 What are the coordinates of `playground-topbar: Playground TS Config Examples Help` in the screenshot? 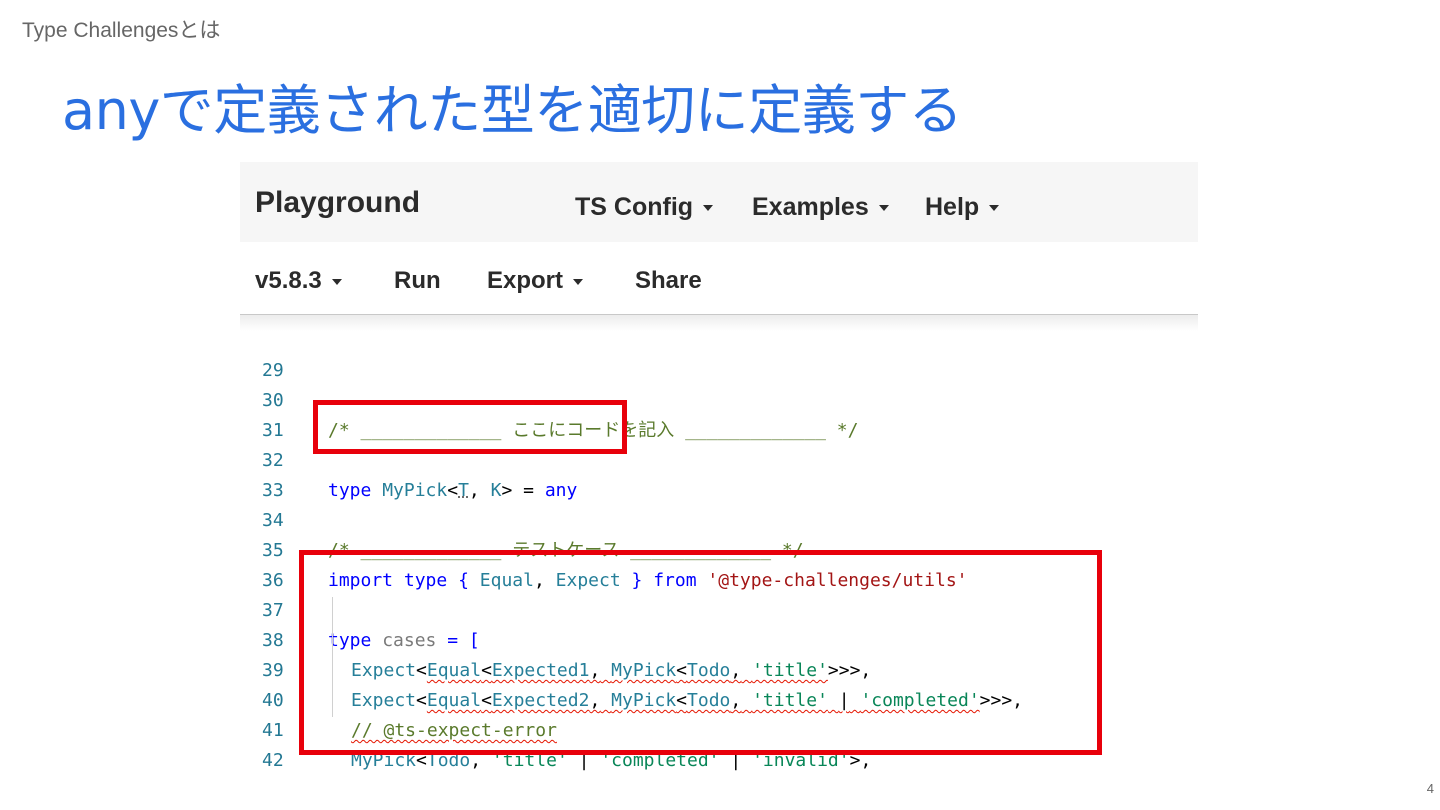 It's located at (719, 202).